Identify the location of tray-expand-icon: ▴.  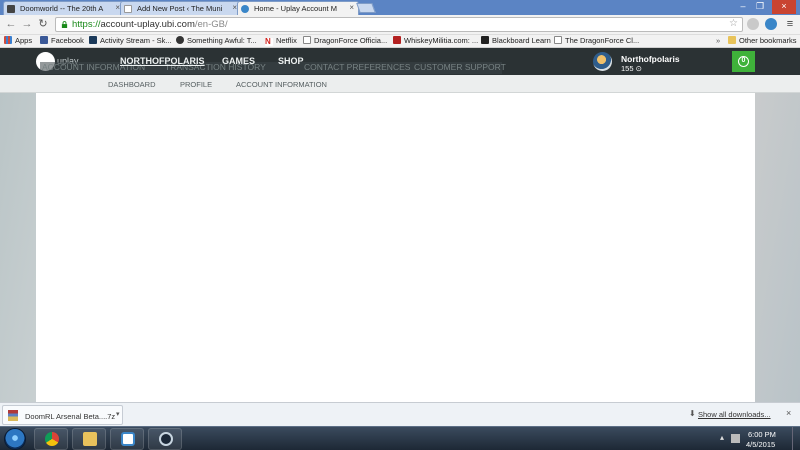
(722, 437).